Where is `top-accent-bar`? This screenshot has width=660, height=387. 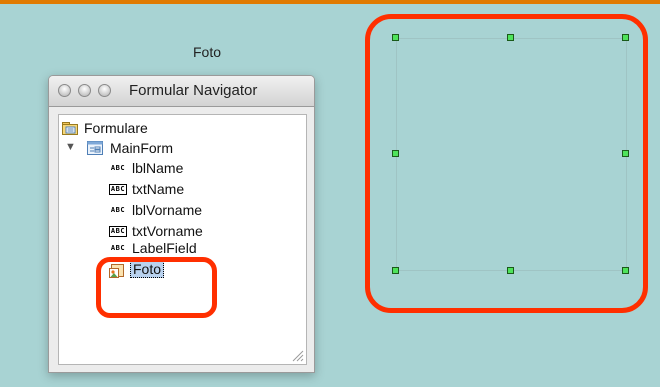
top-accent-bar is located at coordinates (330, 2).